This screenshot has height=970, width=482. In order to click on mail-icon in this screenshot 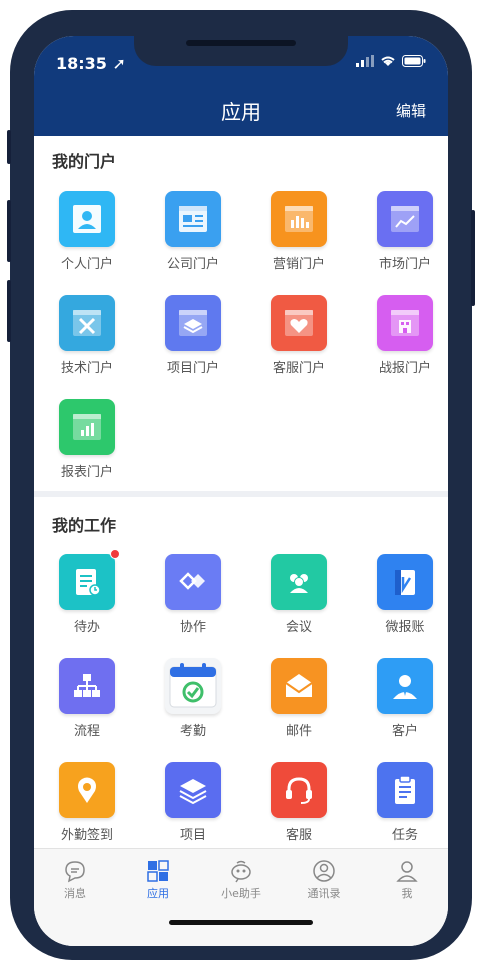, I will do `click(299, 686)`.